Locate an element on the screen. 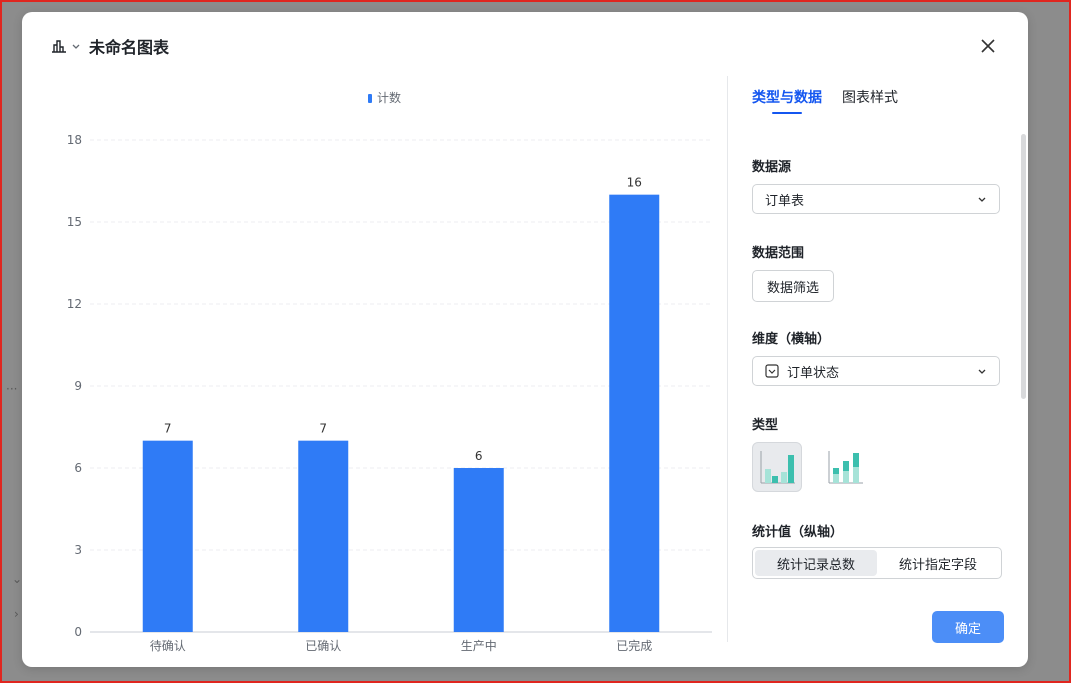 Image resolution: width=1071 pixels, height=683 pixels. x-tick-label: 生产中 is located at coordinates (479, 645).